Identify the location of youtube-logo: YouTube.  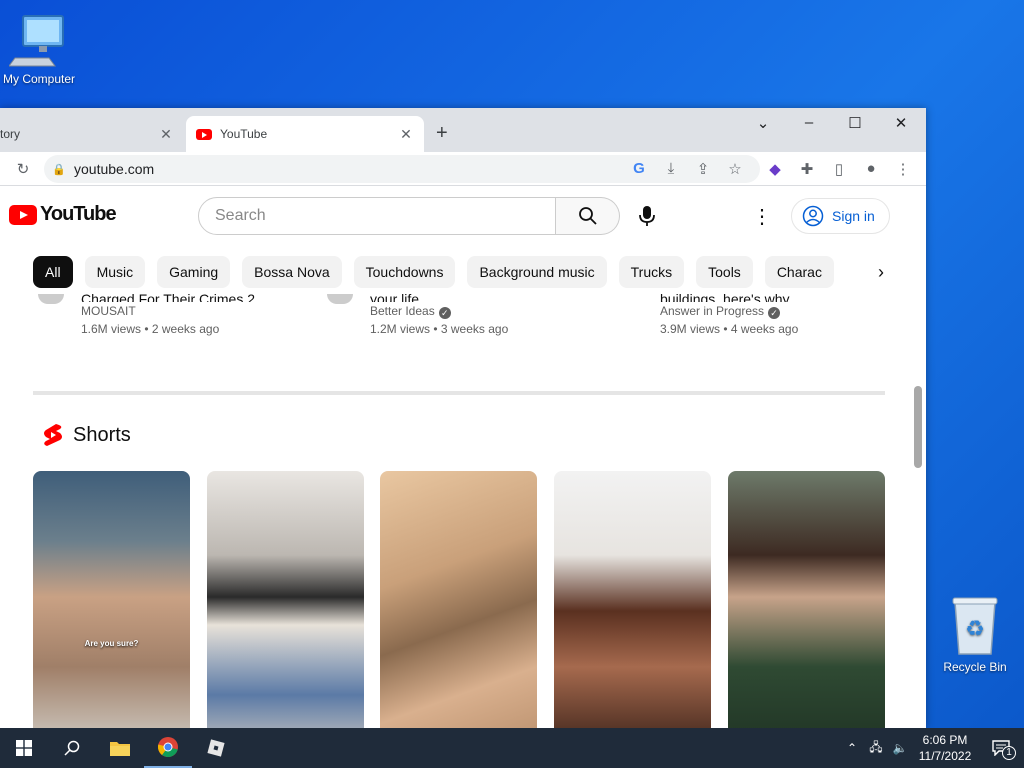
(63, 214).